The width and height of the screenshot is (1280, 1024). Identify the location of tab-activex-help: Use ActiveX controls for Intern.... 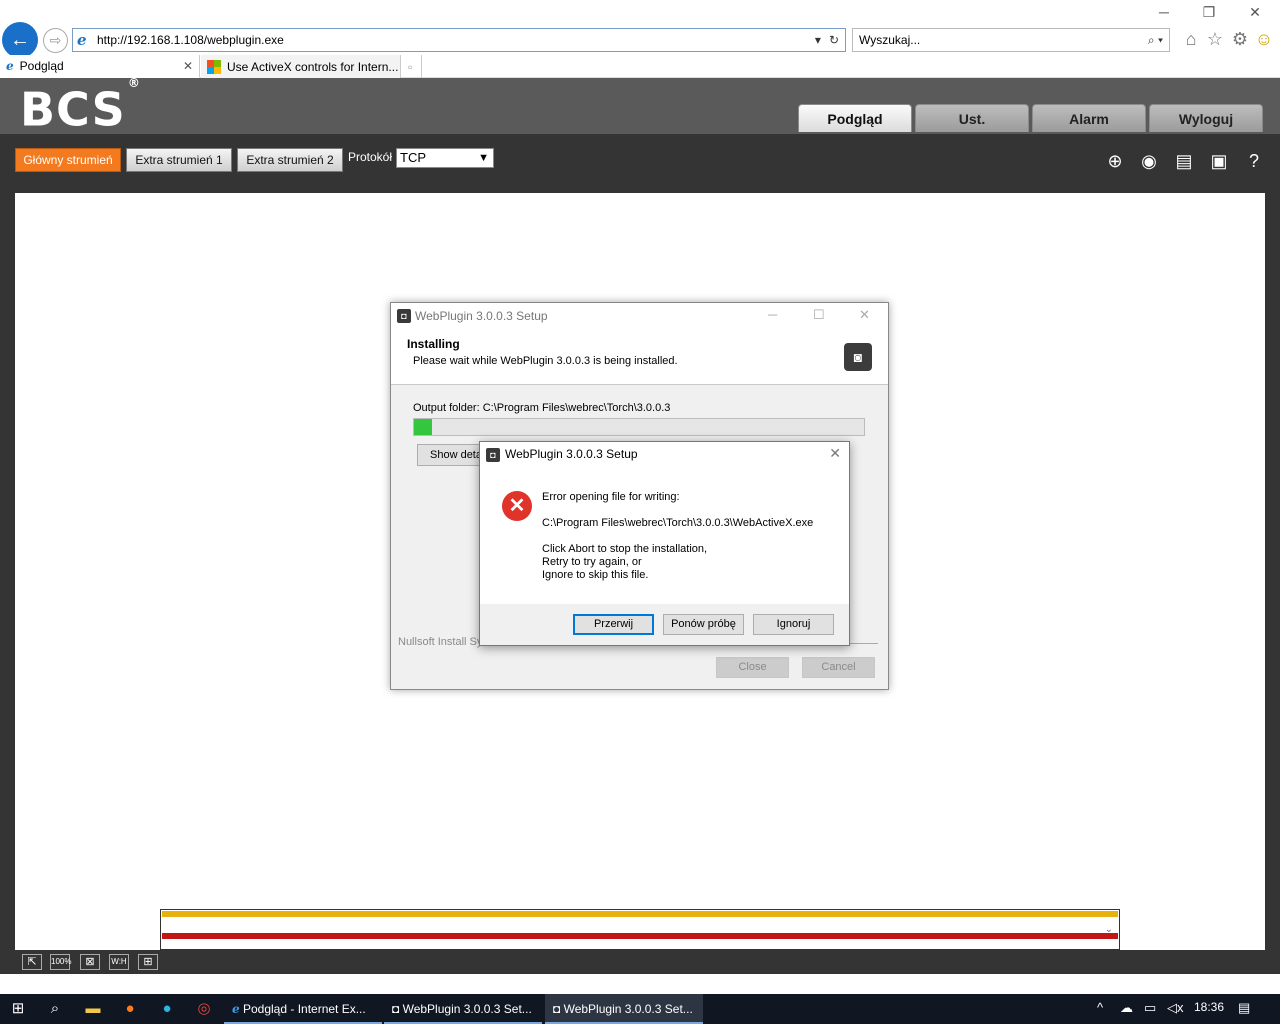
(301, 66).